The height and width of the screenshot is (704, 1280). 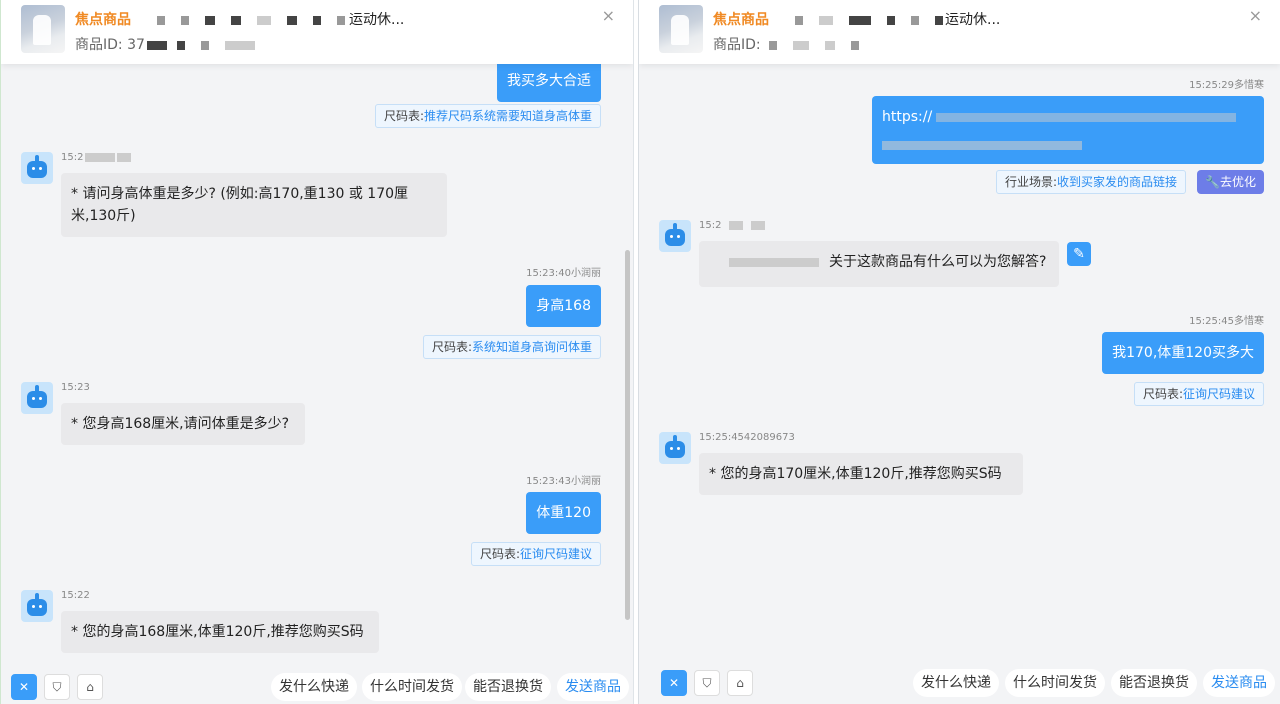 What do you see at coordinates (1183, 353) in the screenshot?
I see `user-message: 我170,体重120买多大` at bounding box center [1183, 353].